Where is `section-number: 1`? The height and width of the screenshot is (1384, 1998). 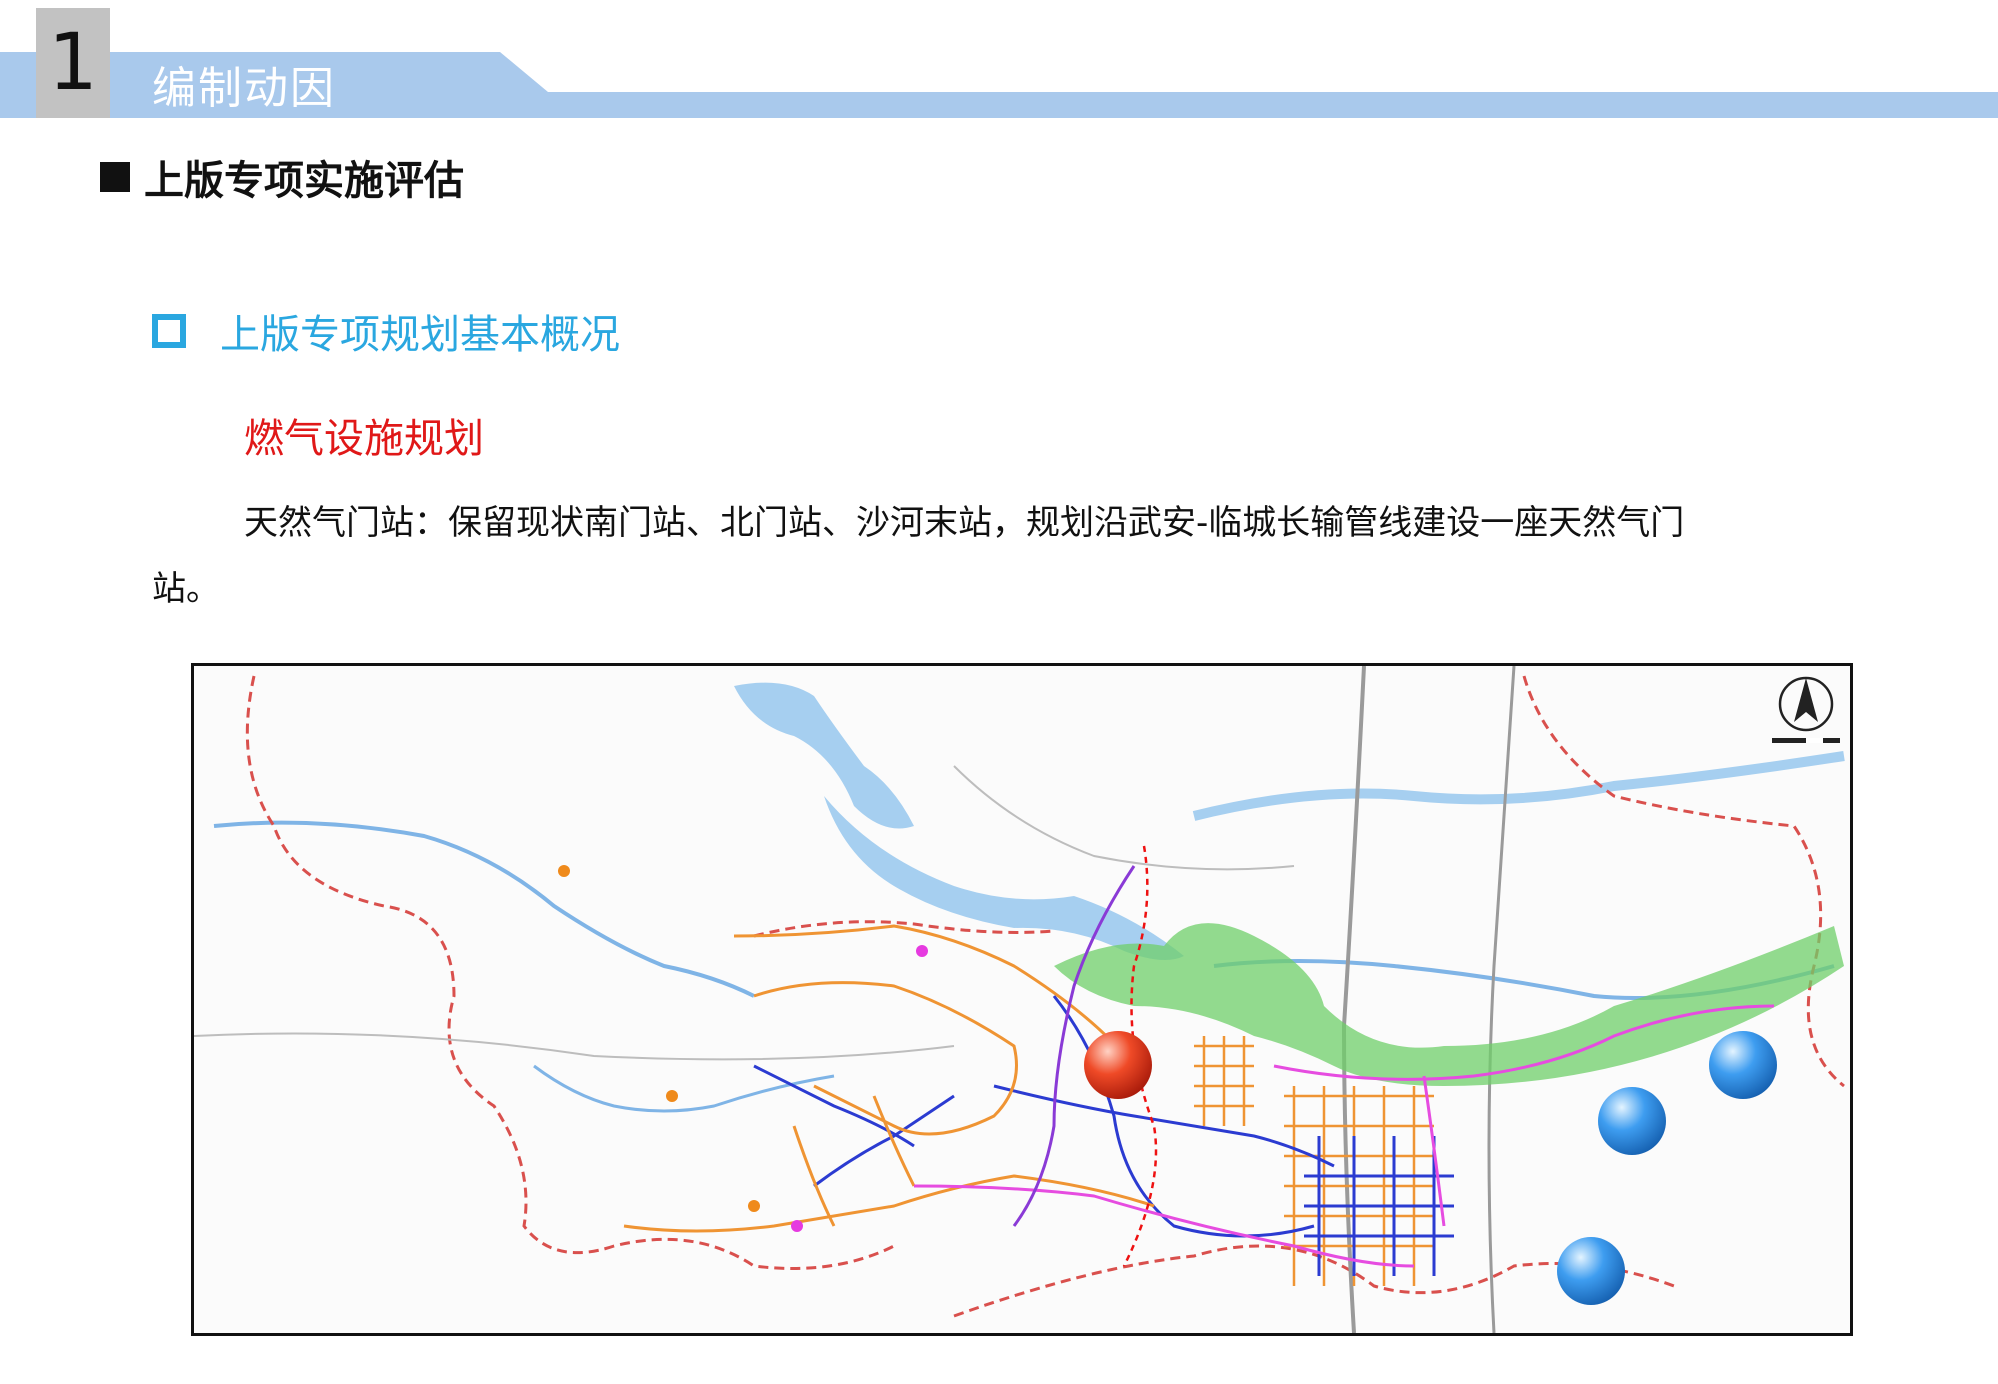 section-number: 1 is located at coordinates (73, 63).